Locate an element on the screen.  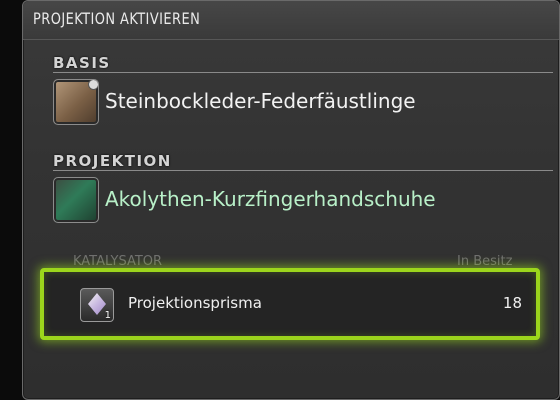
item-indicator-icon is located at coordinates (93, 85).